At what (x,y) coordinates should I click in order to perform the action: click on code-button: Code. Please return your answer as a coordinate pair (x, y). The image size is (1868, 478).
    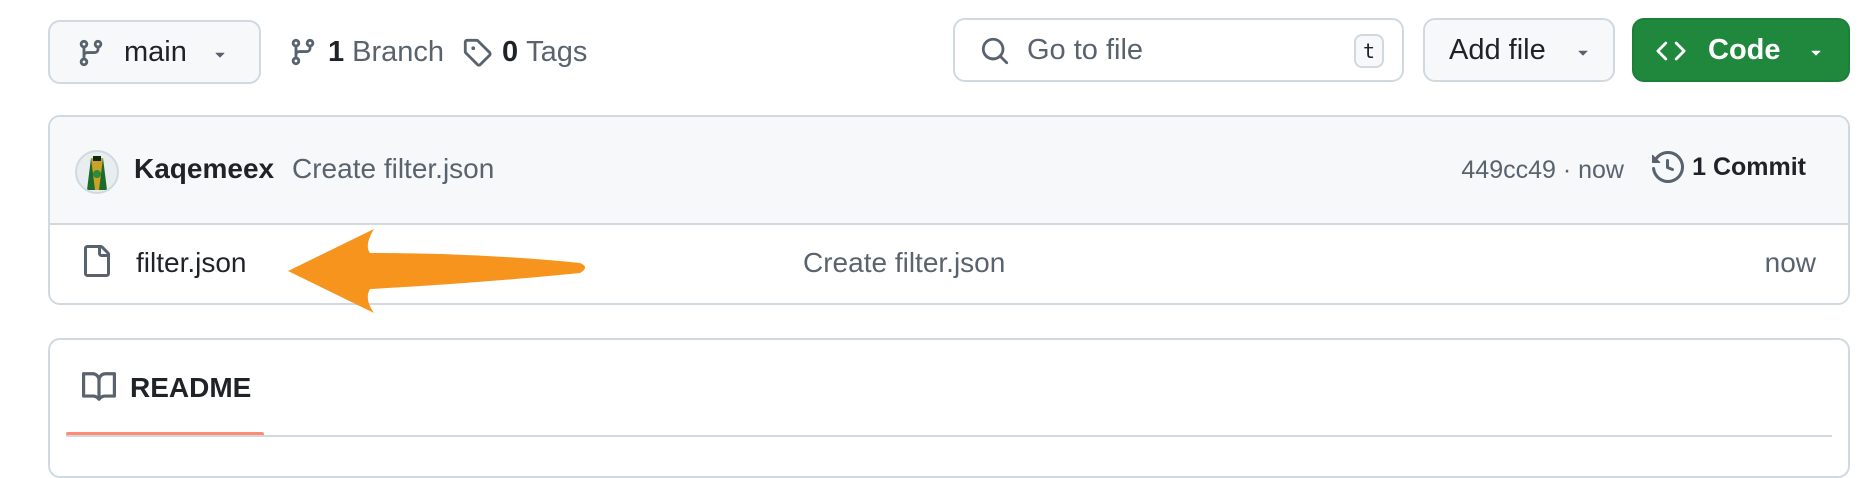
    Looking at the image, I should click on (1741, 50).